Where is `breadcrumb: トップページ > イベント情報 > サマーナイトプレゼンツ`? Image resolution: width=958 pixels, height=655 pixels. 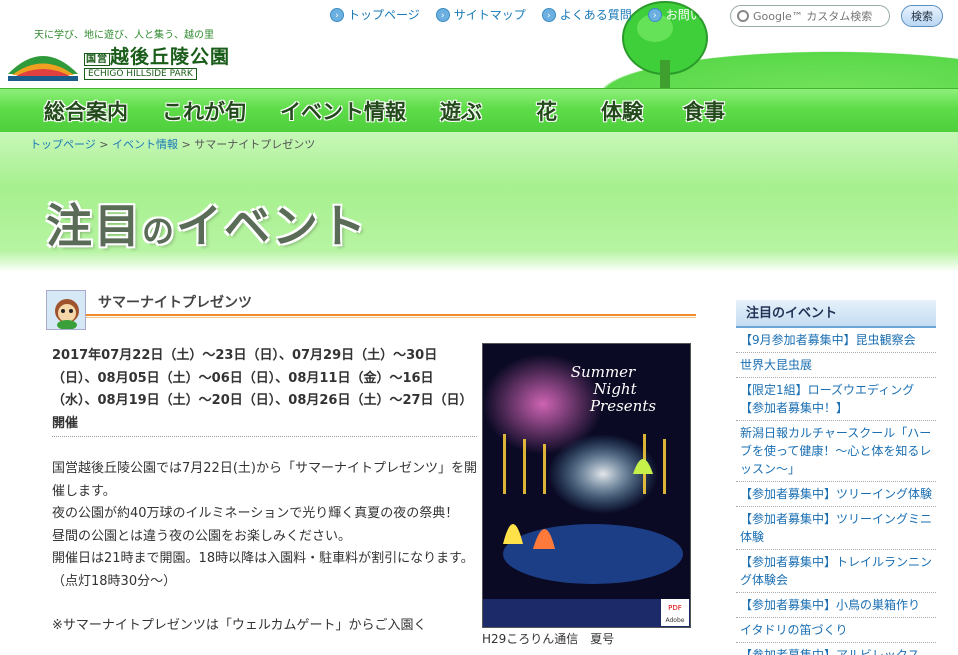
breadcrumb: トップページ > イベント情報 > サマーナイトプレゼンツ is located at coordinates (172, 144).